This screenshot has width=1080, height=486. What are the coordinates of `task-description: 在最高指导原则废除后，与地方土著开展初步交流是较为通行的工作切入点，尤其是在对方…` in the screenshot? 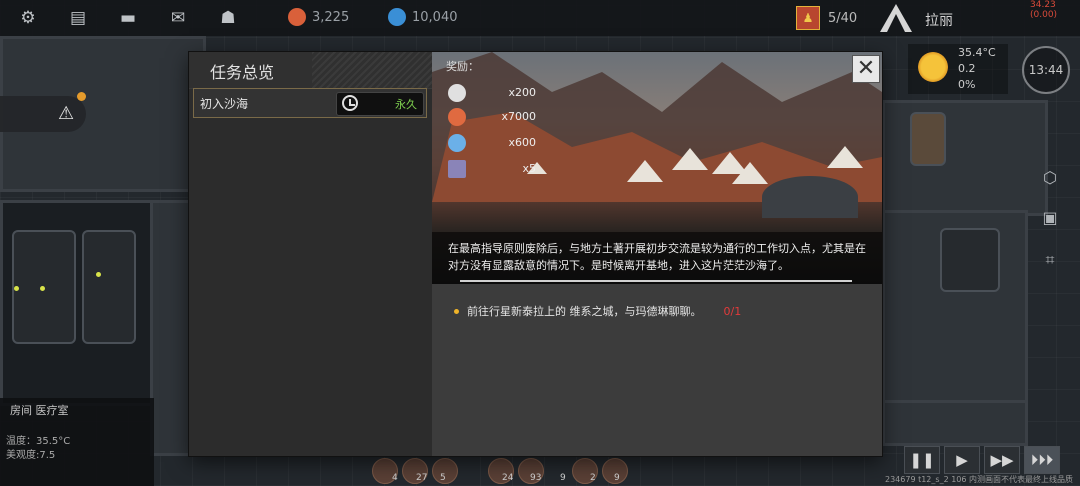 It's located at (657, 257).